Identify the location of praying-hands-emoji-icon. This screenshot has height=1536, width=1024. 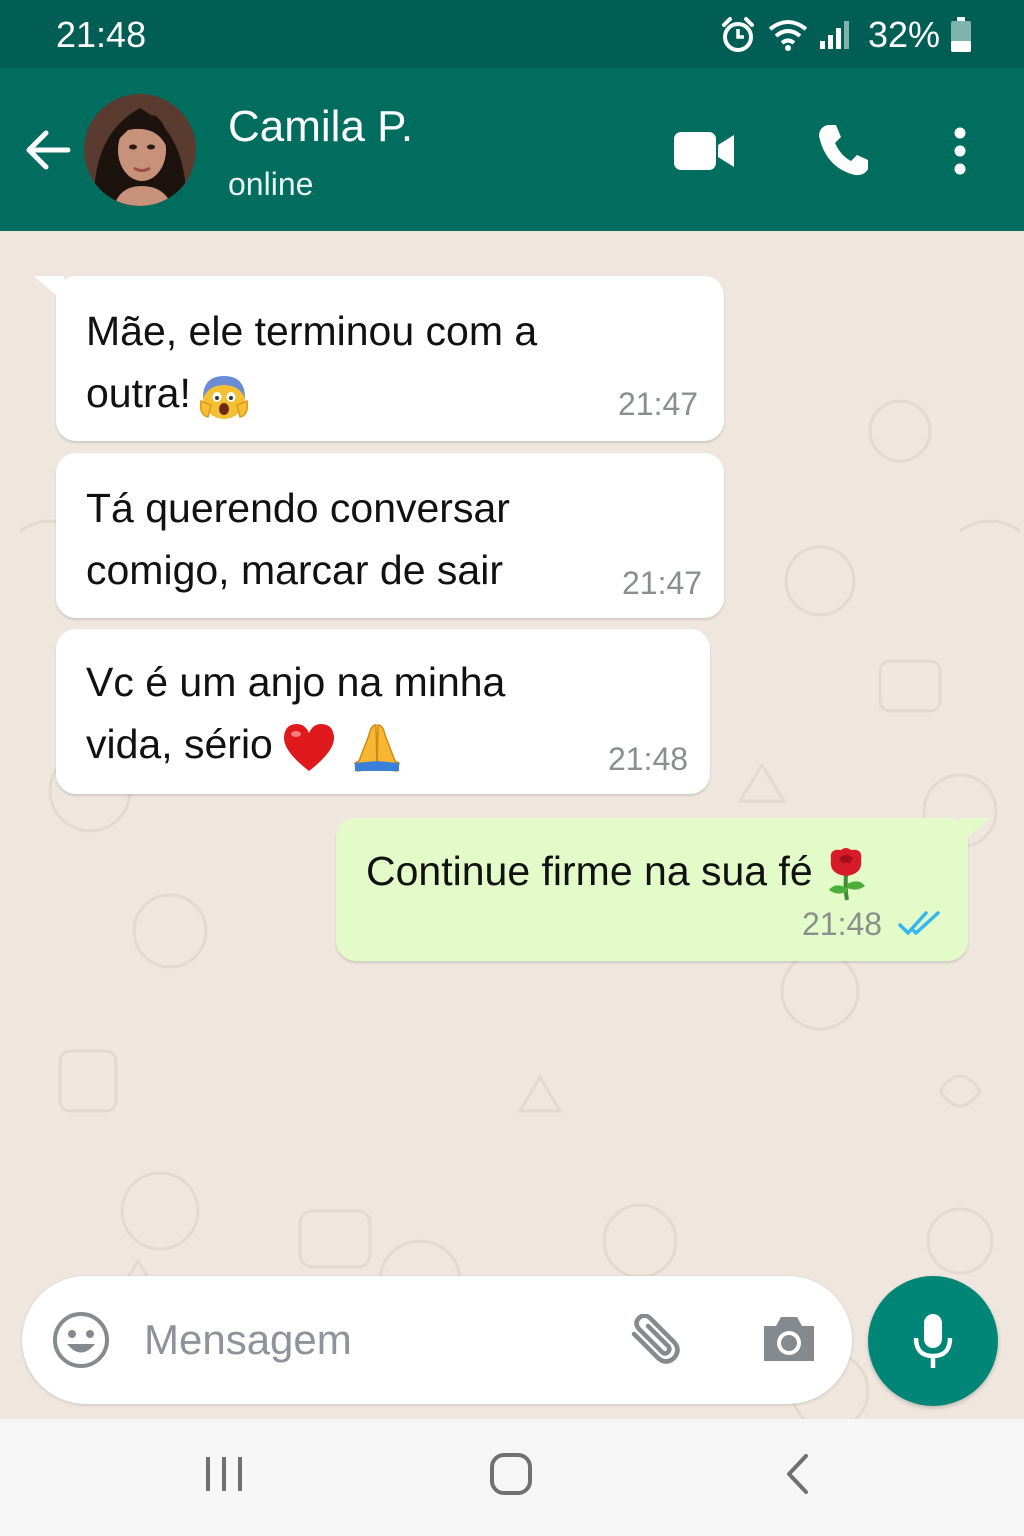
(377, 748).